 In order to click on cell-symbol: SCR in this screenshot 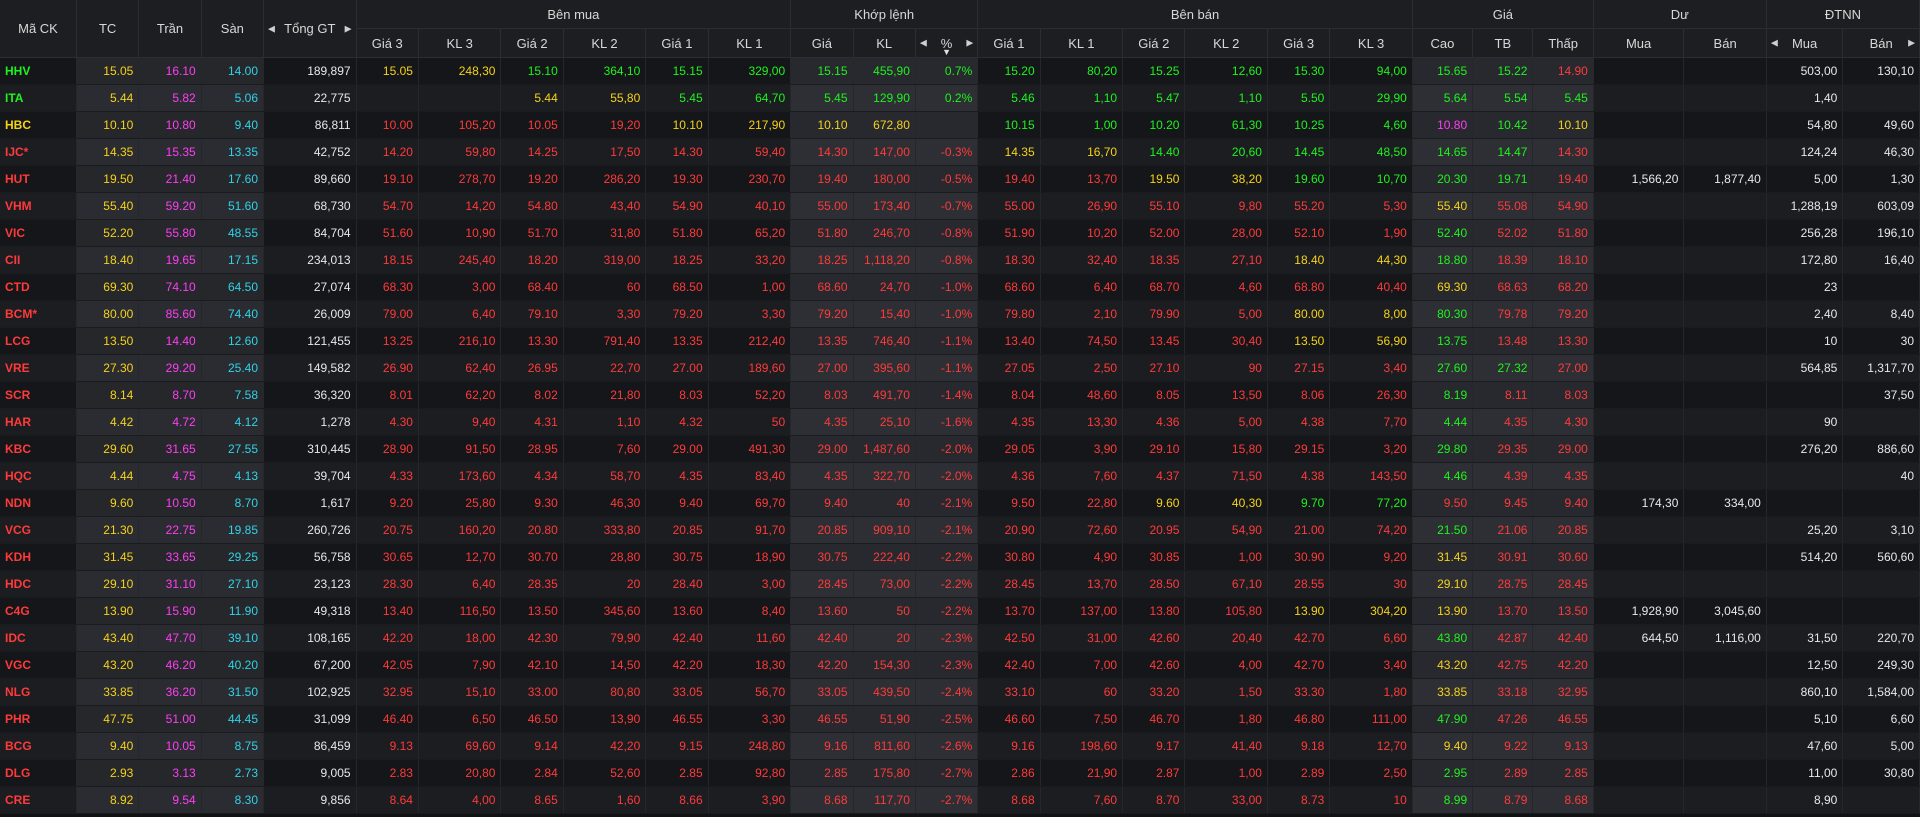, I will do `click(38, 395)`.